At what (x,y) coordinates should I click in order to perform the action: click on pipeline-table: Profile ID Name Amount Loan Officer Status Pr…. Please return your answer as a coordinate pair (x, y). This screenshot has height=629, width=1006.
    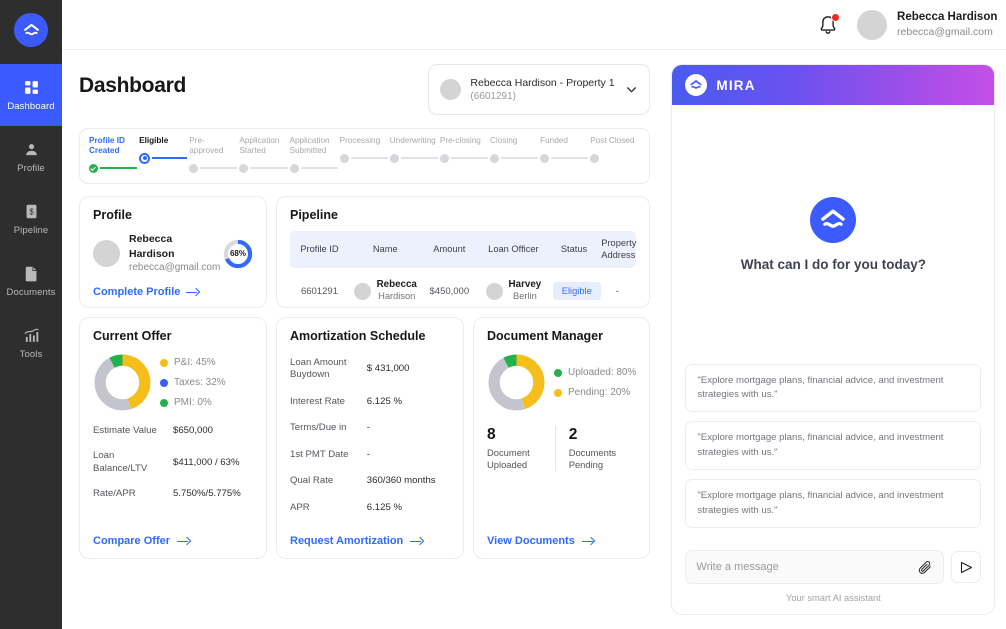
    Looking at the image, I should click on (463, 267).